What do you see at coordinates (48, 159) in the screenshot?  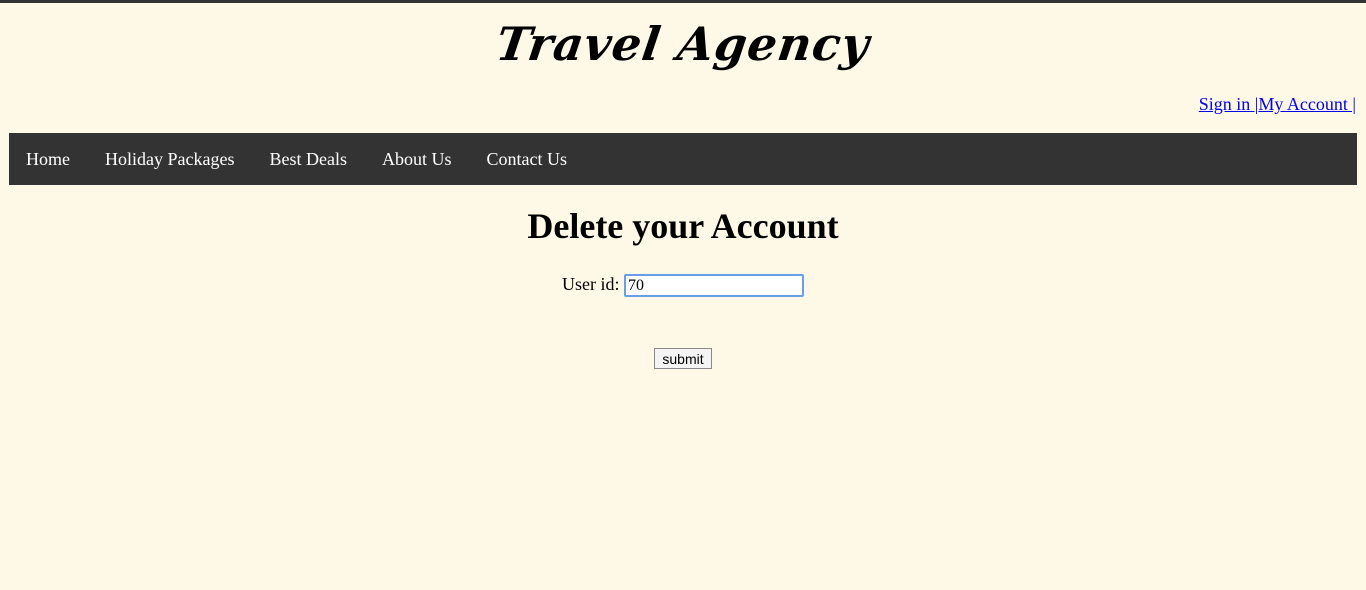 I see `nav-item-home: Home` at bounding box center [48, 159].